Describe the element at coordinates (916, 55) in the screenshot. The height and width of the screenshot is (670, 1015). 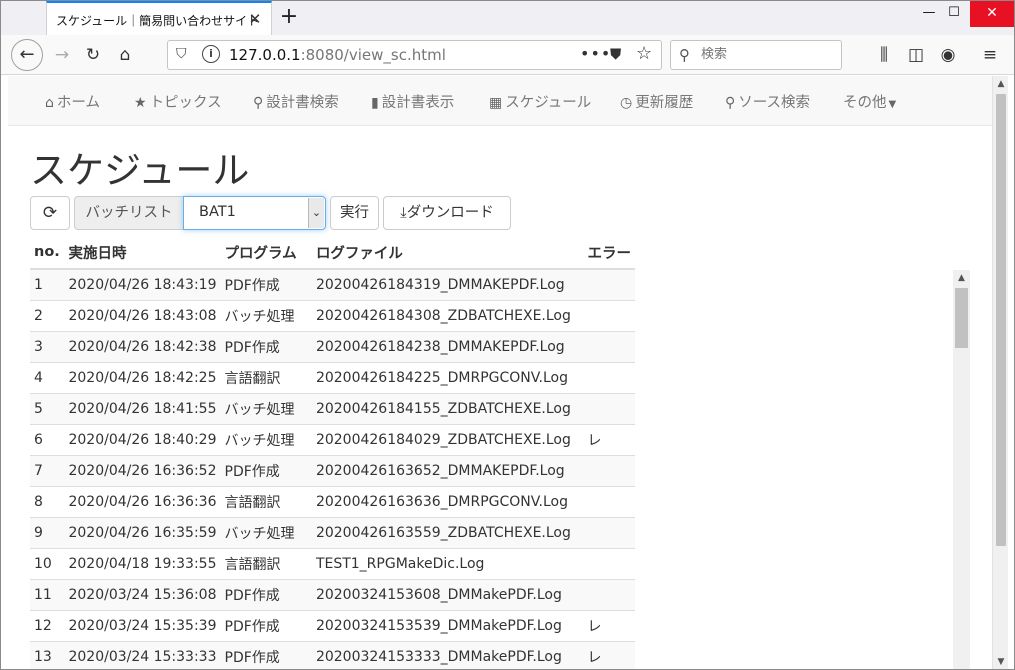
I see `sidebar-icon: ◫` at that location.